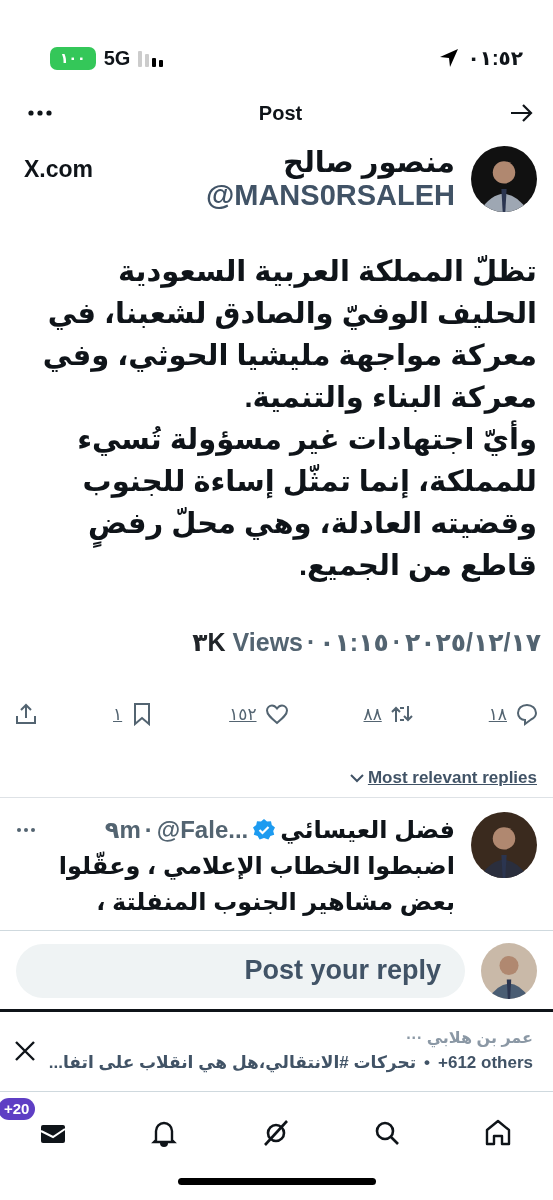 Image resolution: width=553 pixels, height=1200 pixels. I want to click on share-icon, so click(26, 714).